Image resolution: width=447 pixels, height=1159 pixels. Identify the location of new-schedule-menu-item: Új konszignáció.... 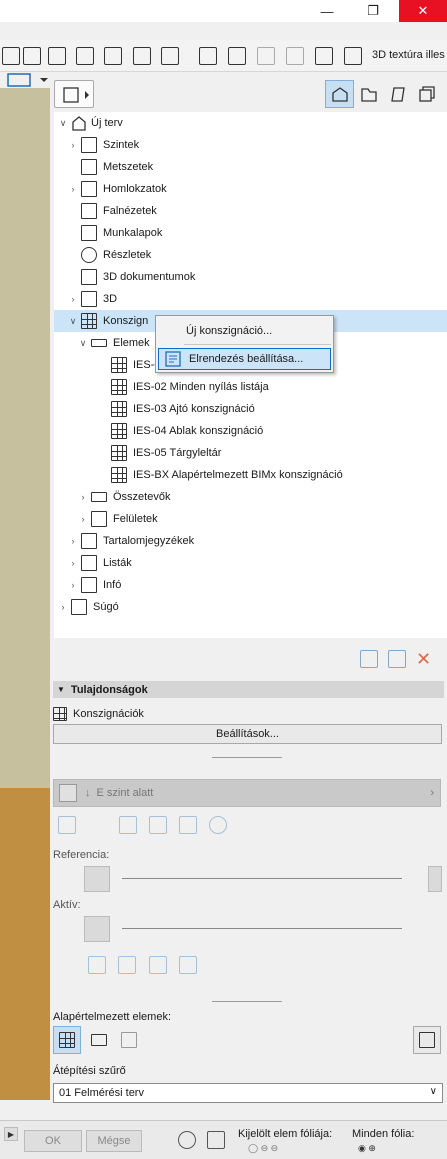
(244, 331).